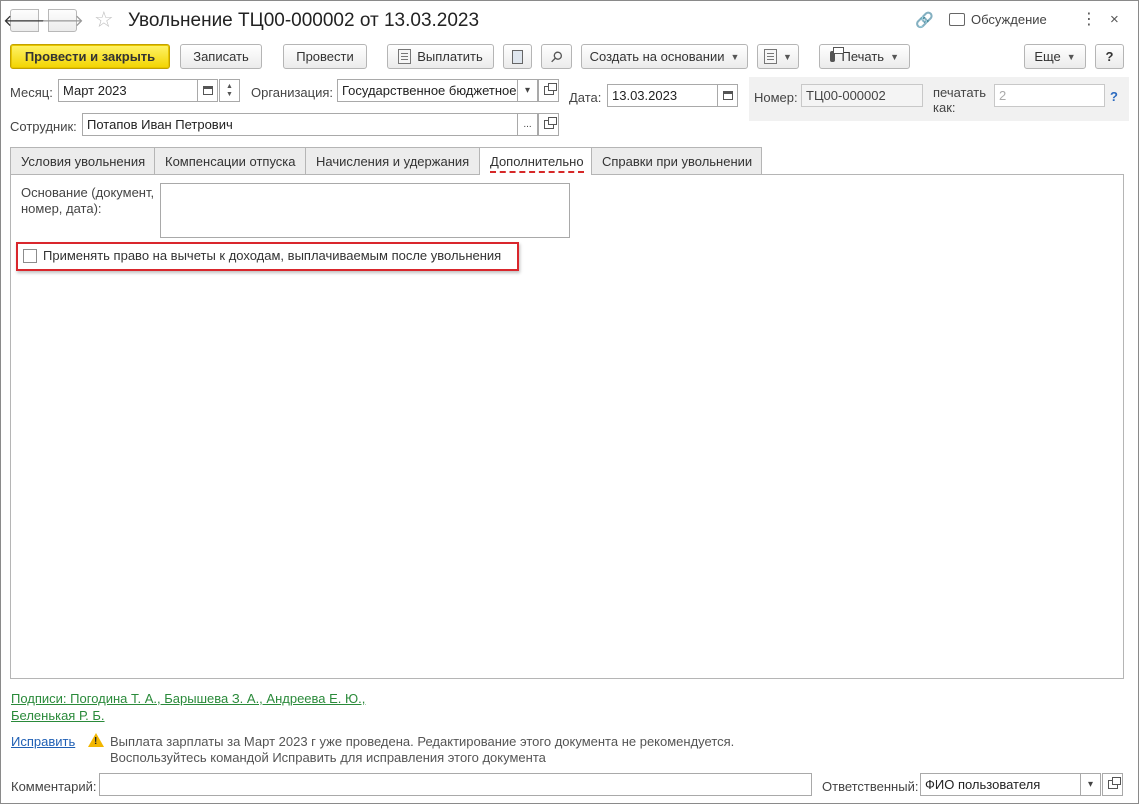  What do you see at coordinates (365, 210) in the screenshot?
I see `basis-textarea` at bounding box center [365, 210].